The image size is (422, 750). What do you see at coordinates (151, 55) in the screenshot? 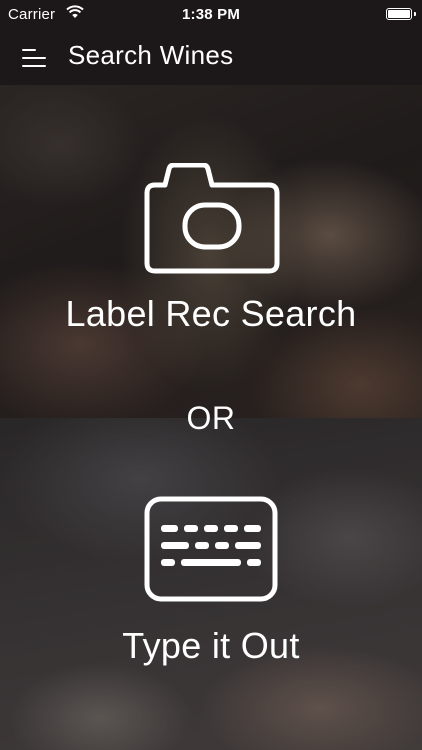
I see `page-title: Search Wines` at bounding box center [151, 55].